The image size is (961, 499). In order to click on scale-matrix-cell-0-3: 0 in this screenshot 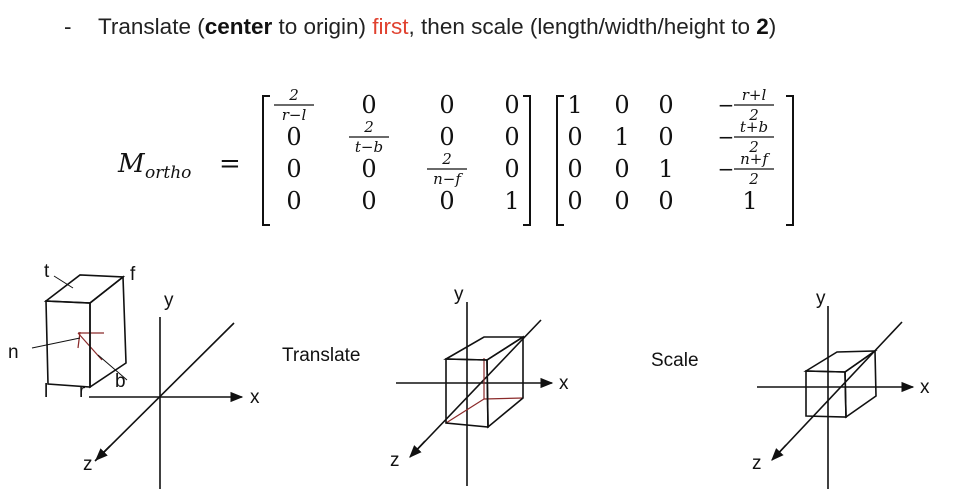, I will do `click(511, 105)`.